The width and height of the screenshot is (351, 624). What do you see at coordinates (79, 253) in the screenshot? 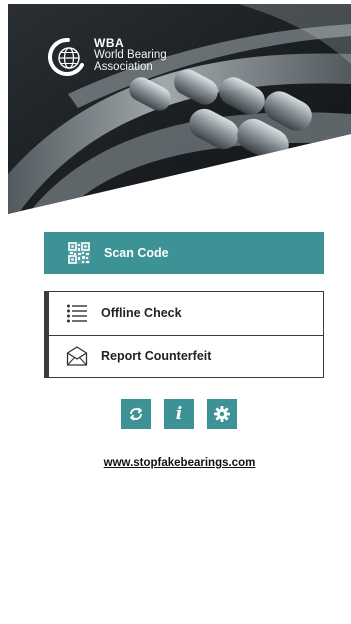
I see `qr-code-icon` at bounding box center [79, 253].